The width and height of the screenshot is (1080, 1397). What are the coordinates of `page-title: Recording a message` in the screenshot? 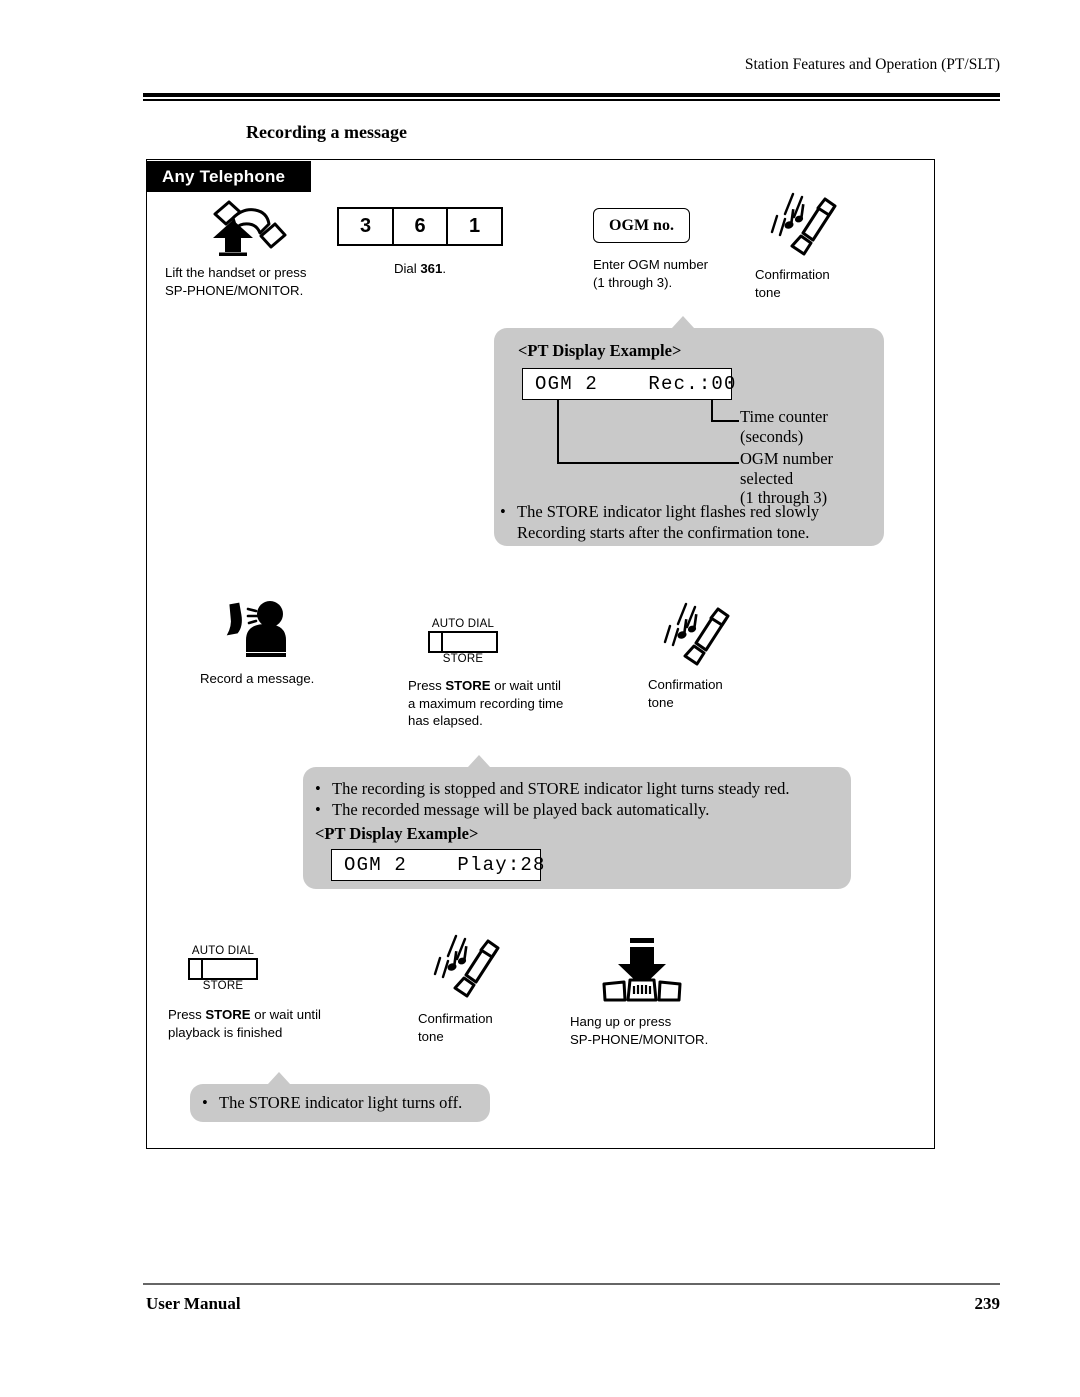 It's located at (326, 132).